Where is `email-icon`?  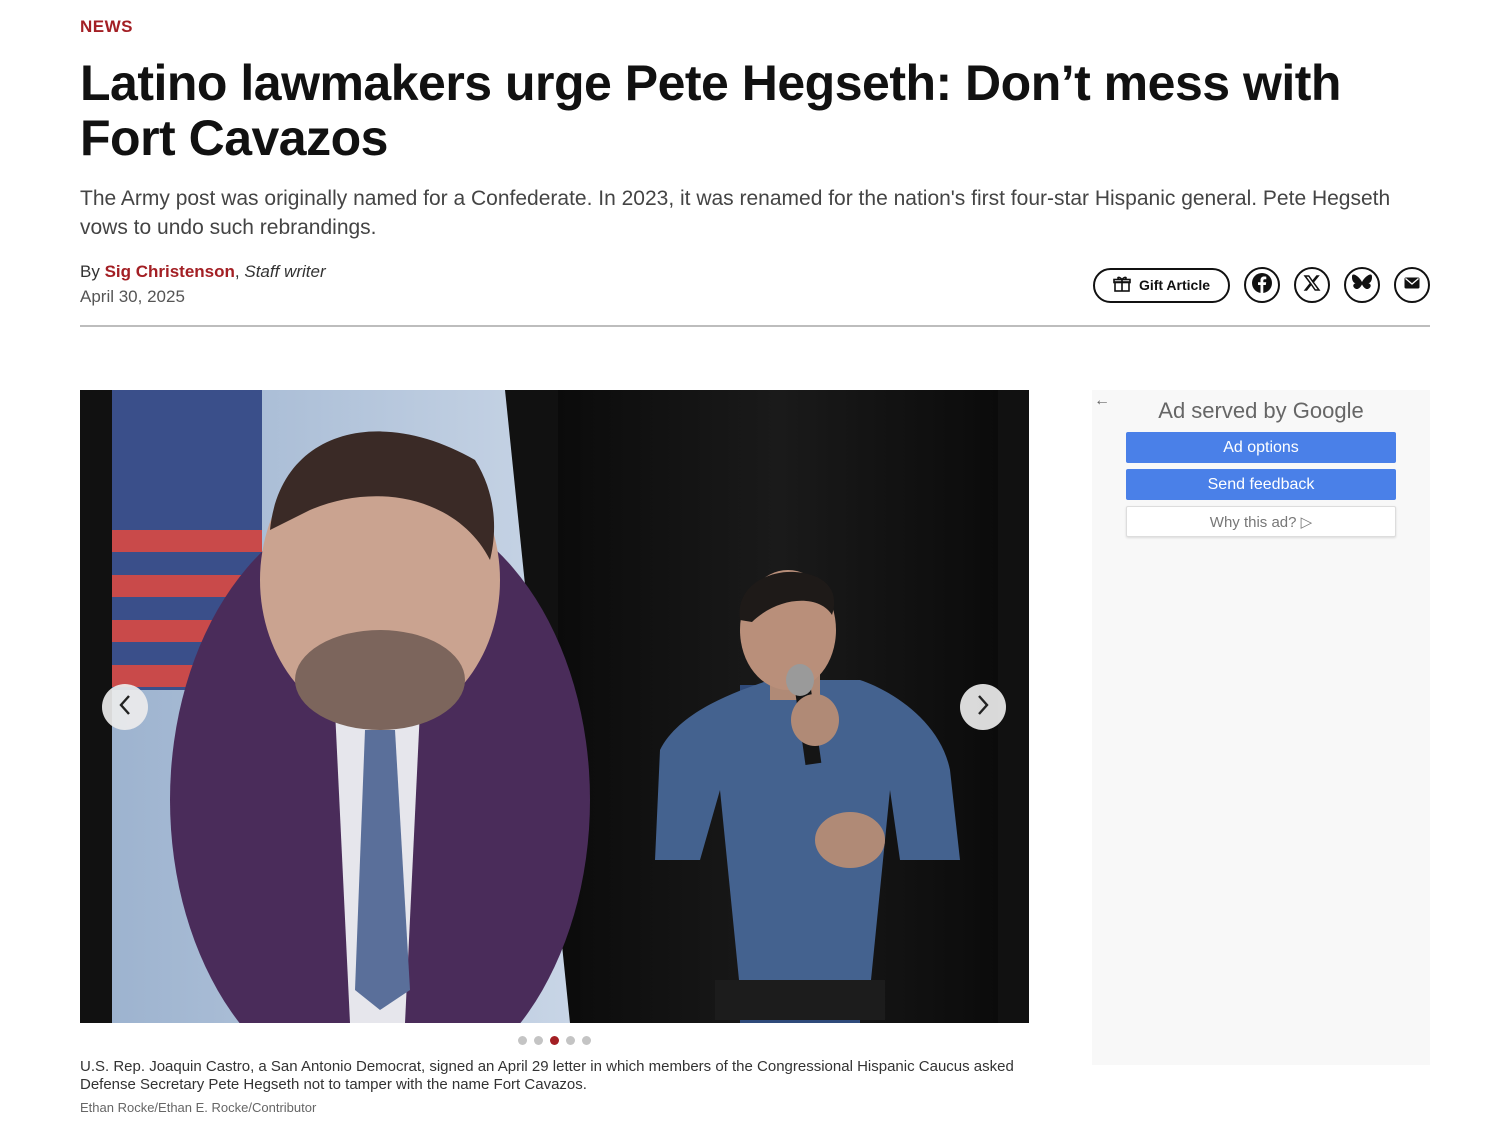 email-icon is located at coordinates (1412, 285).